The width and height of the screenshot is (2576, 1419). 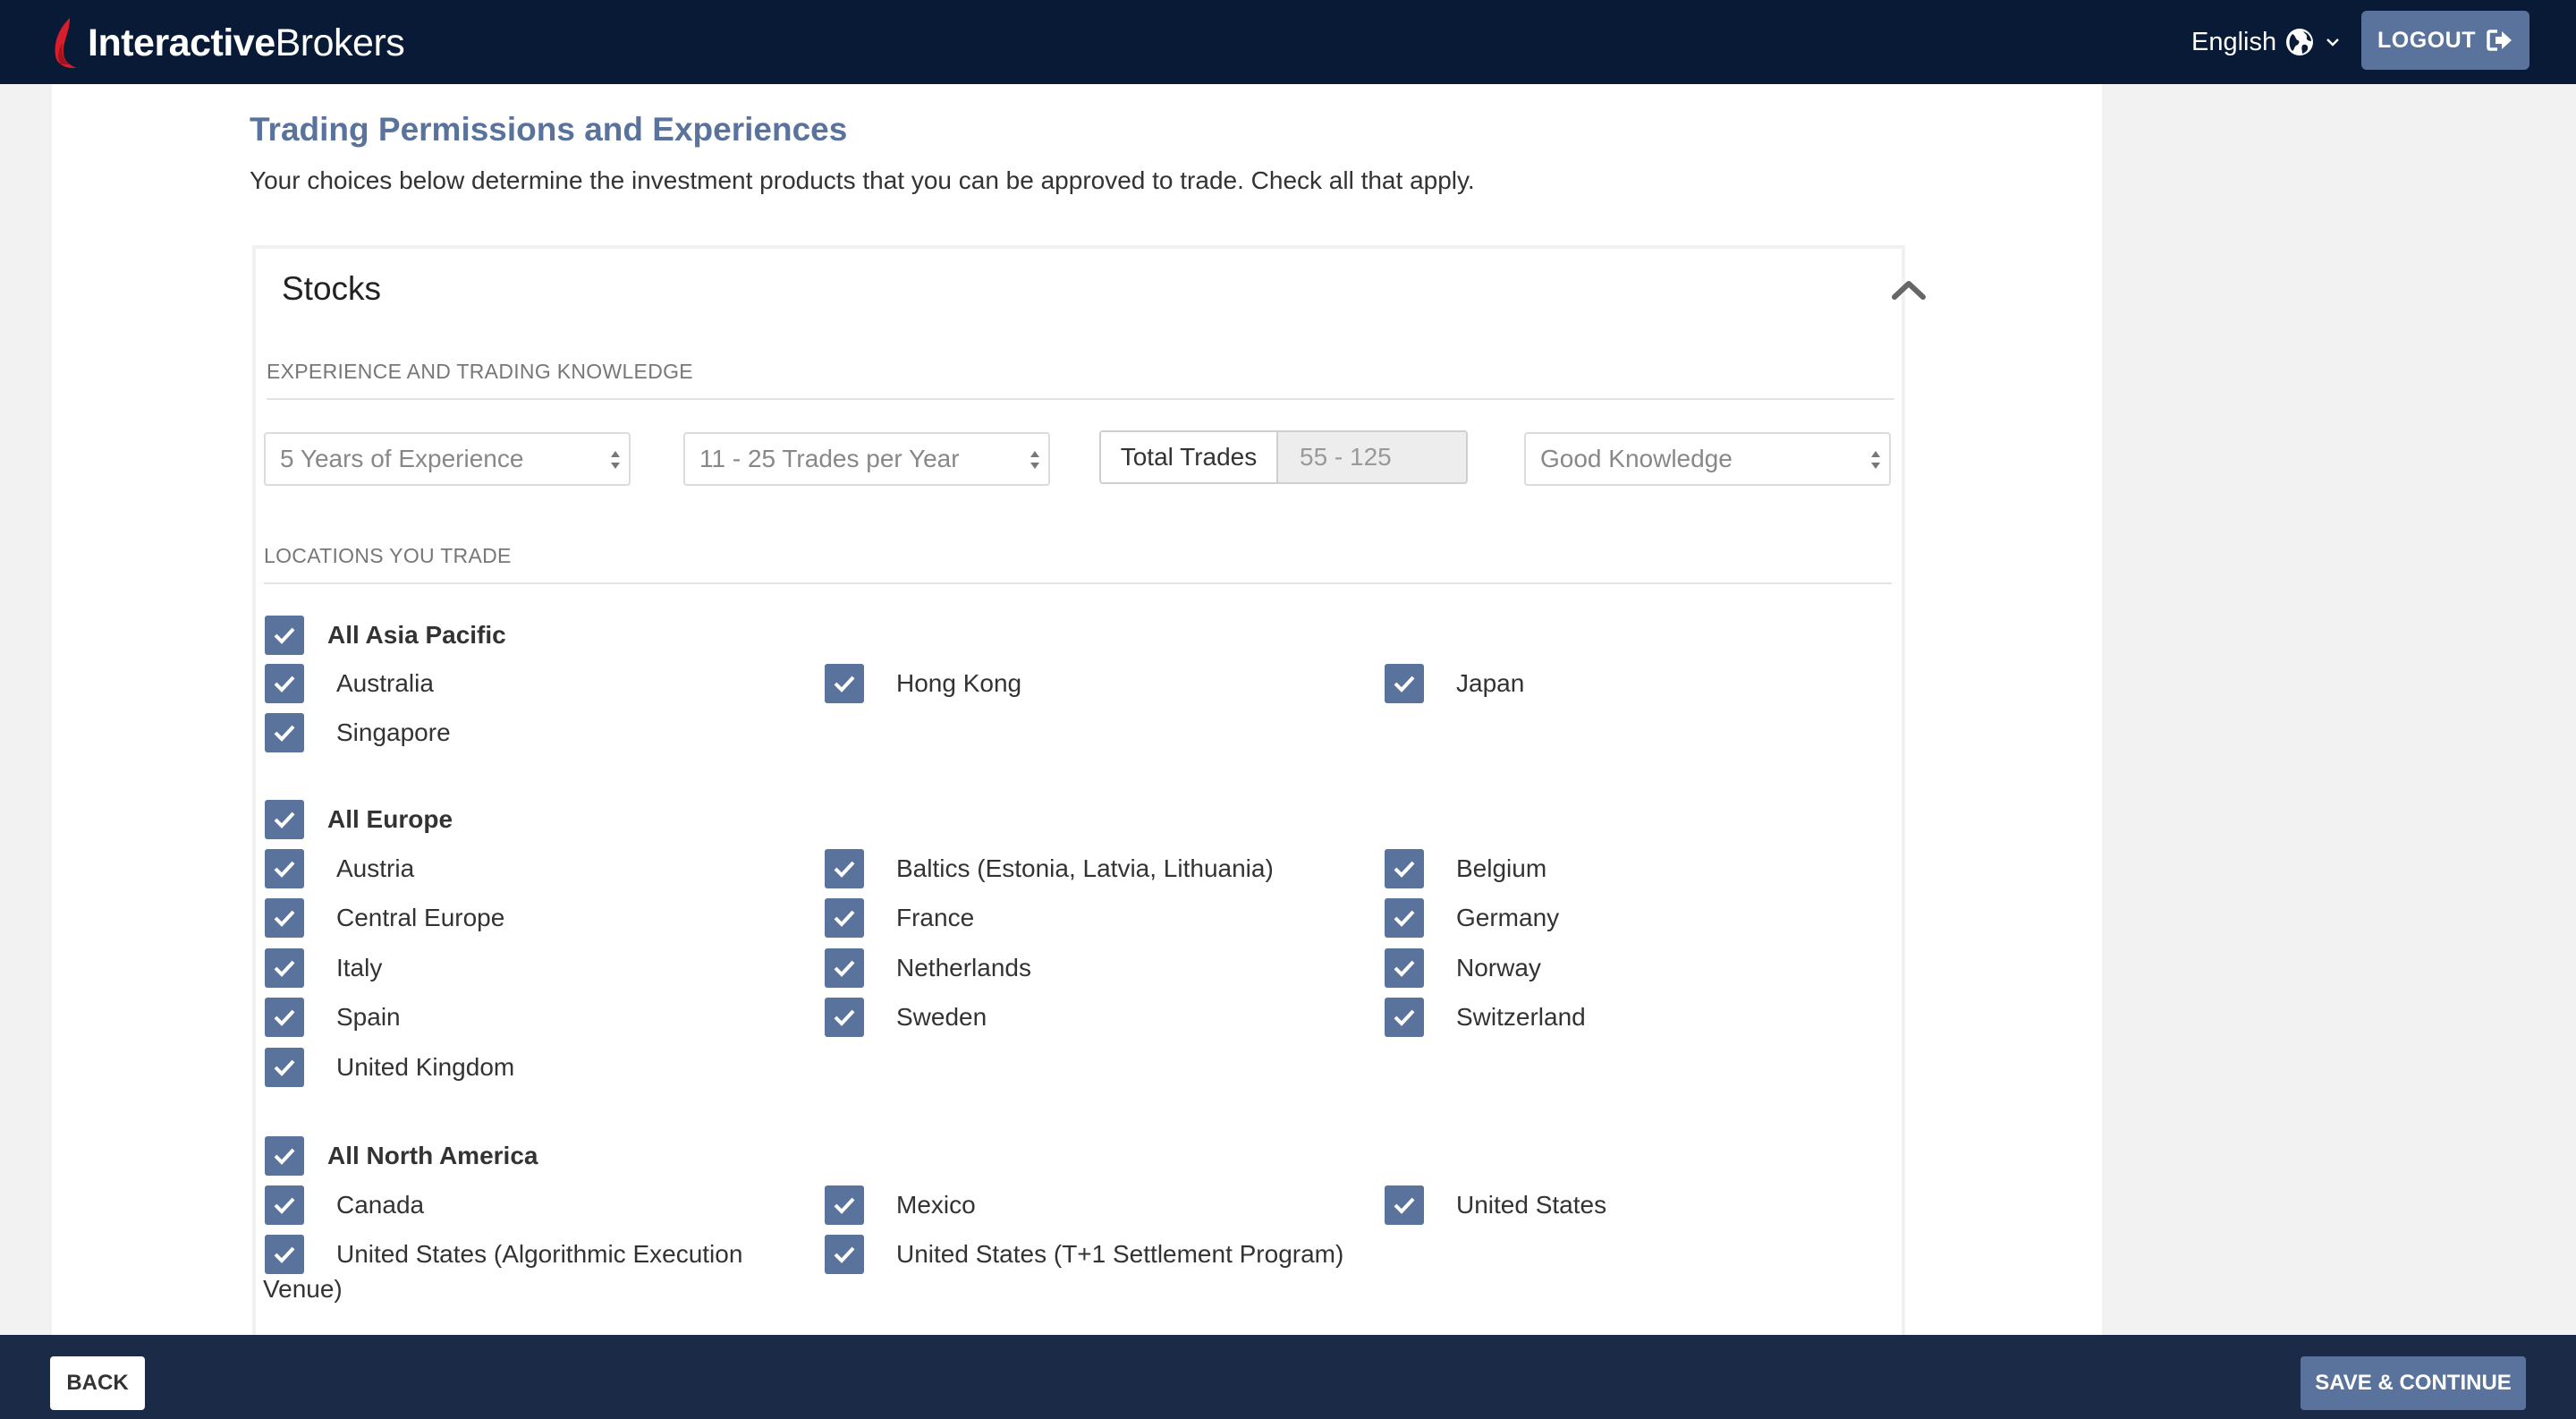 What do you see at coordinates (1078, 564) in the screenshot?
I see `locations-section-heading: LOCATIONS YOU TRADE` at bounding box center [1078, 564].